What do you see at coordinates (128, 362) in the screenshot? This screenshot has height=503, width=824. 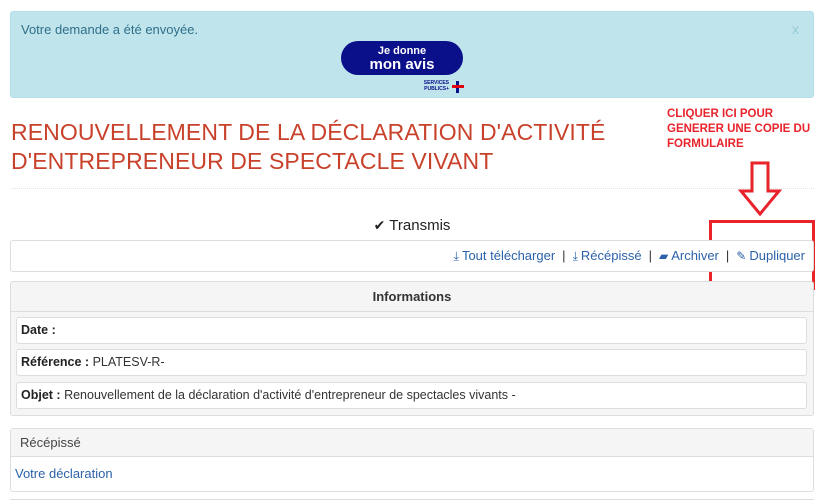 I see `reference-value: PLATESV-R-` at bounding box center [128, 362].